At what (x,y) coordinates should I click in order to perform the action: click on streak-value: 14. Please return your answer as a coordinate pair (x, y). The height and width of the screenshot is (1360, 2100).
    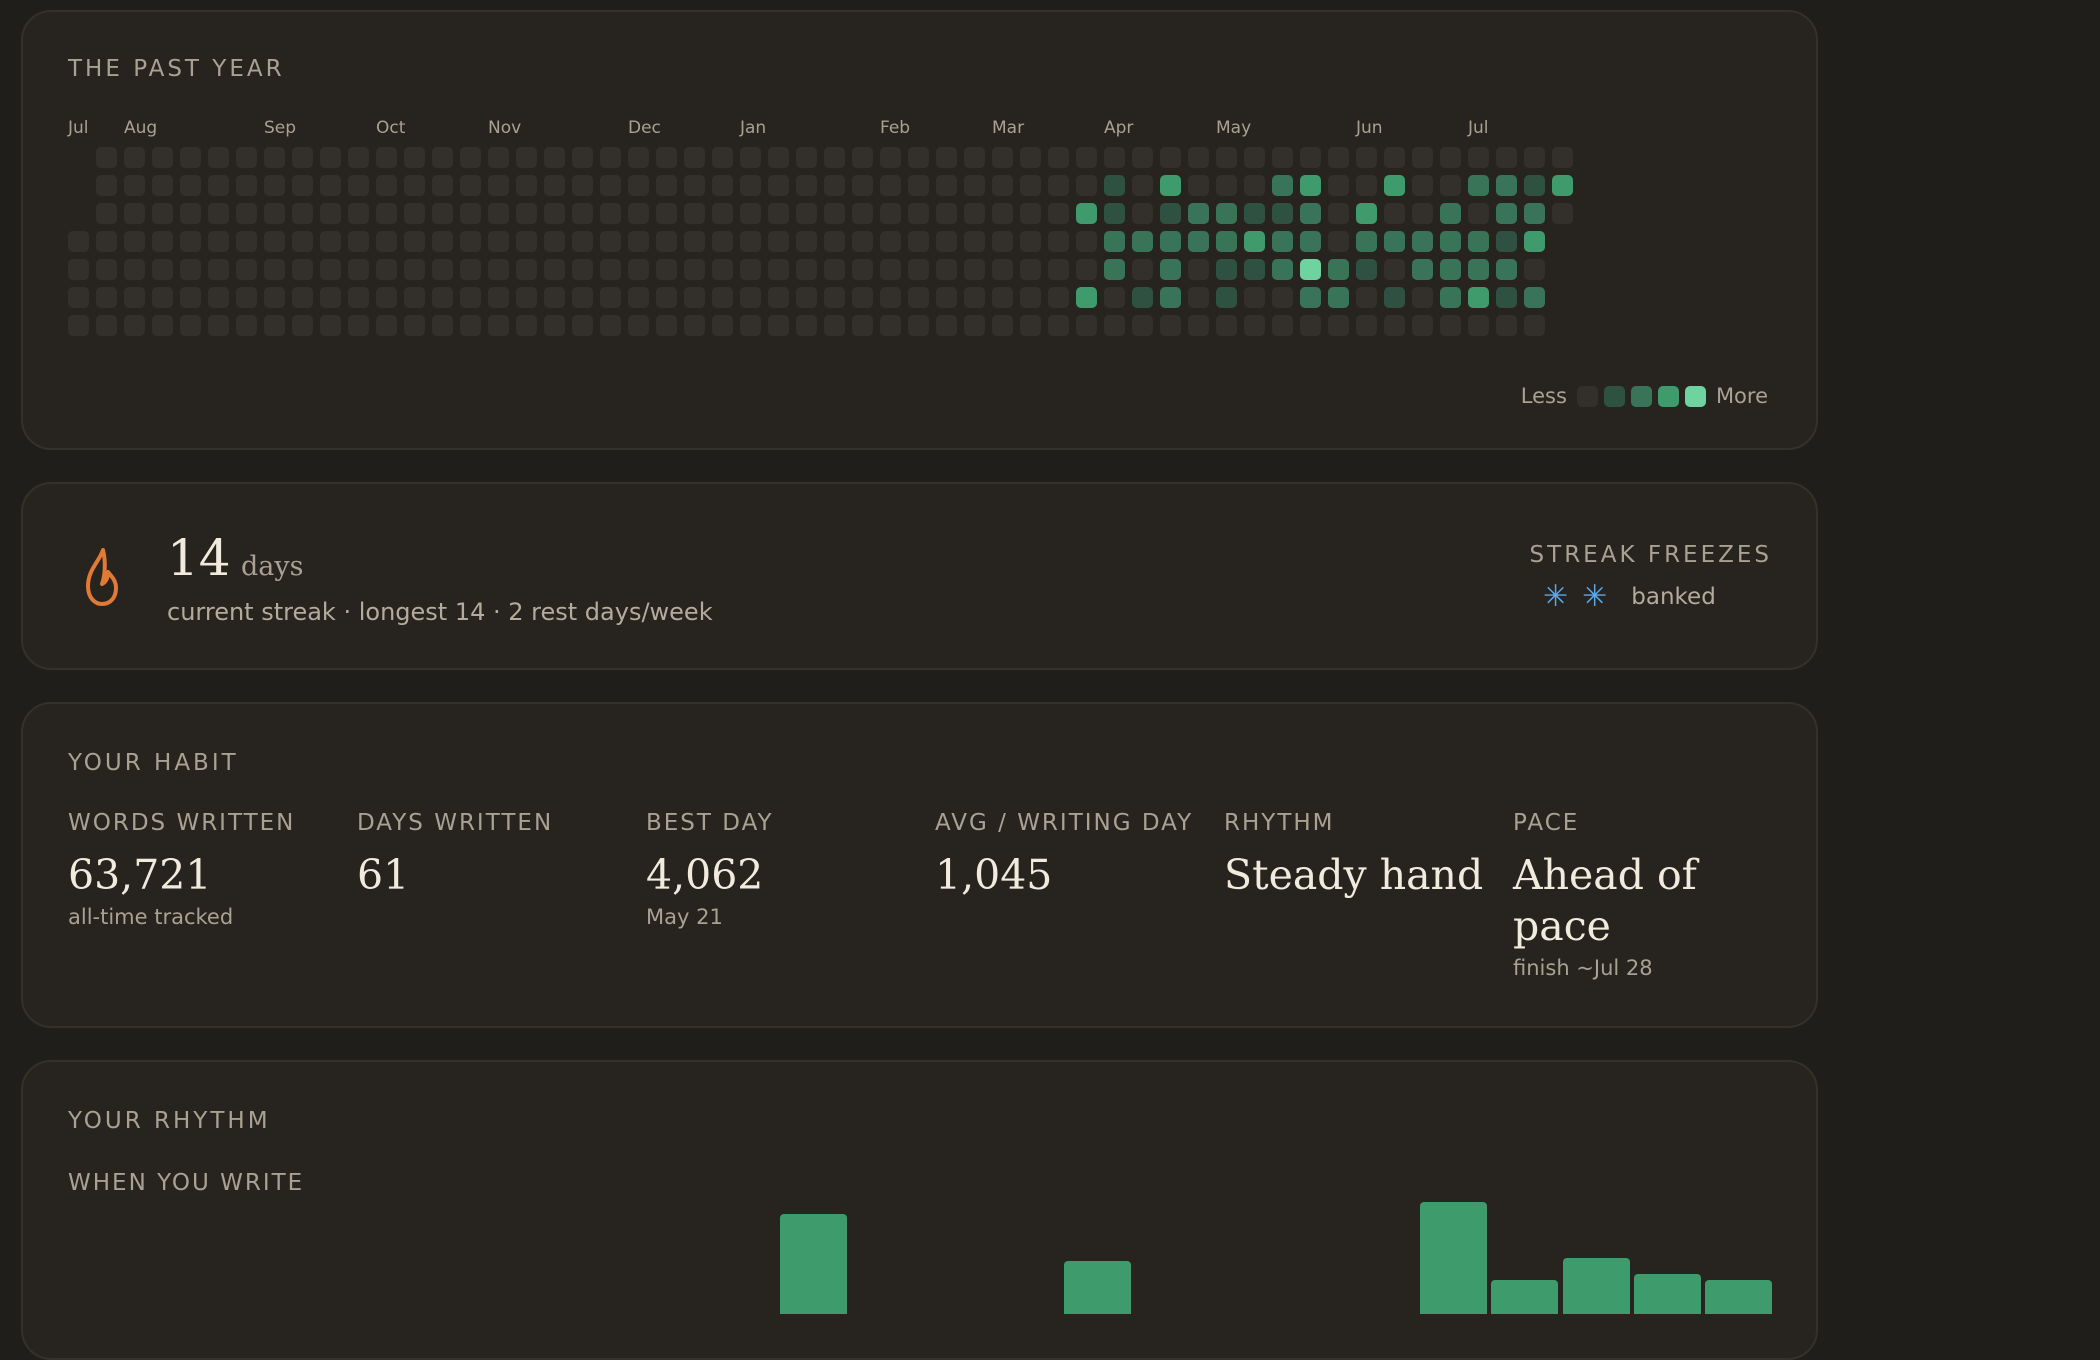
    Looking at the image, I should click on (199, 558).